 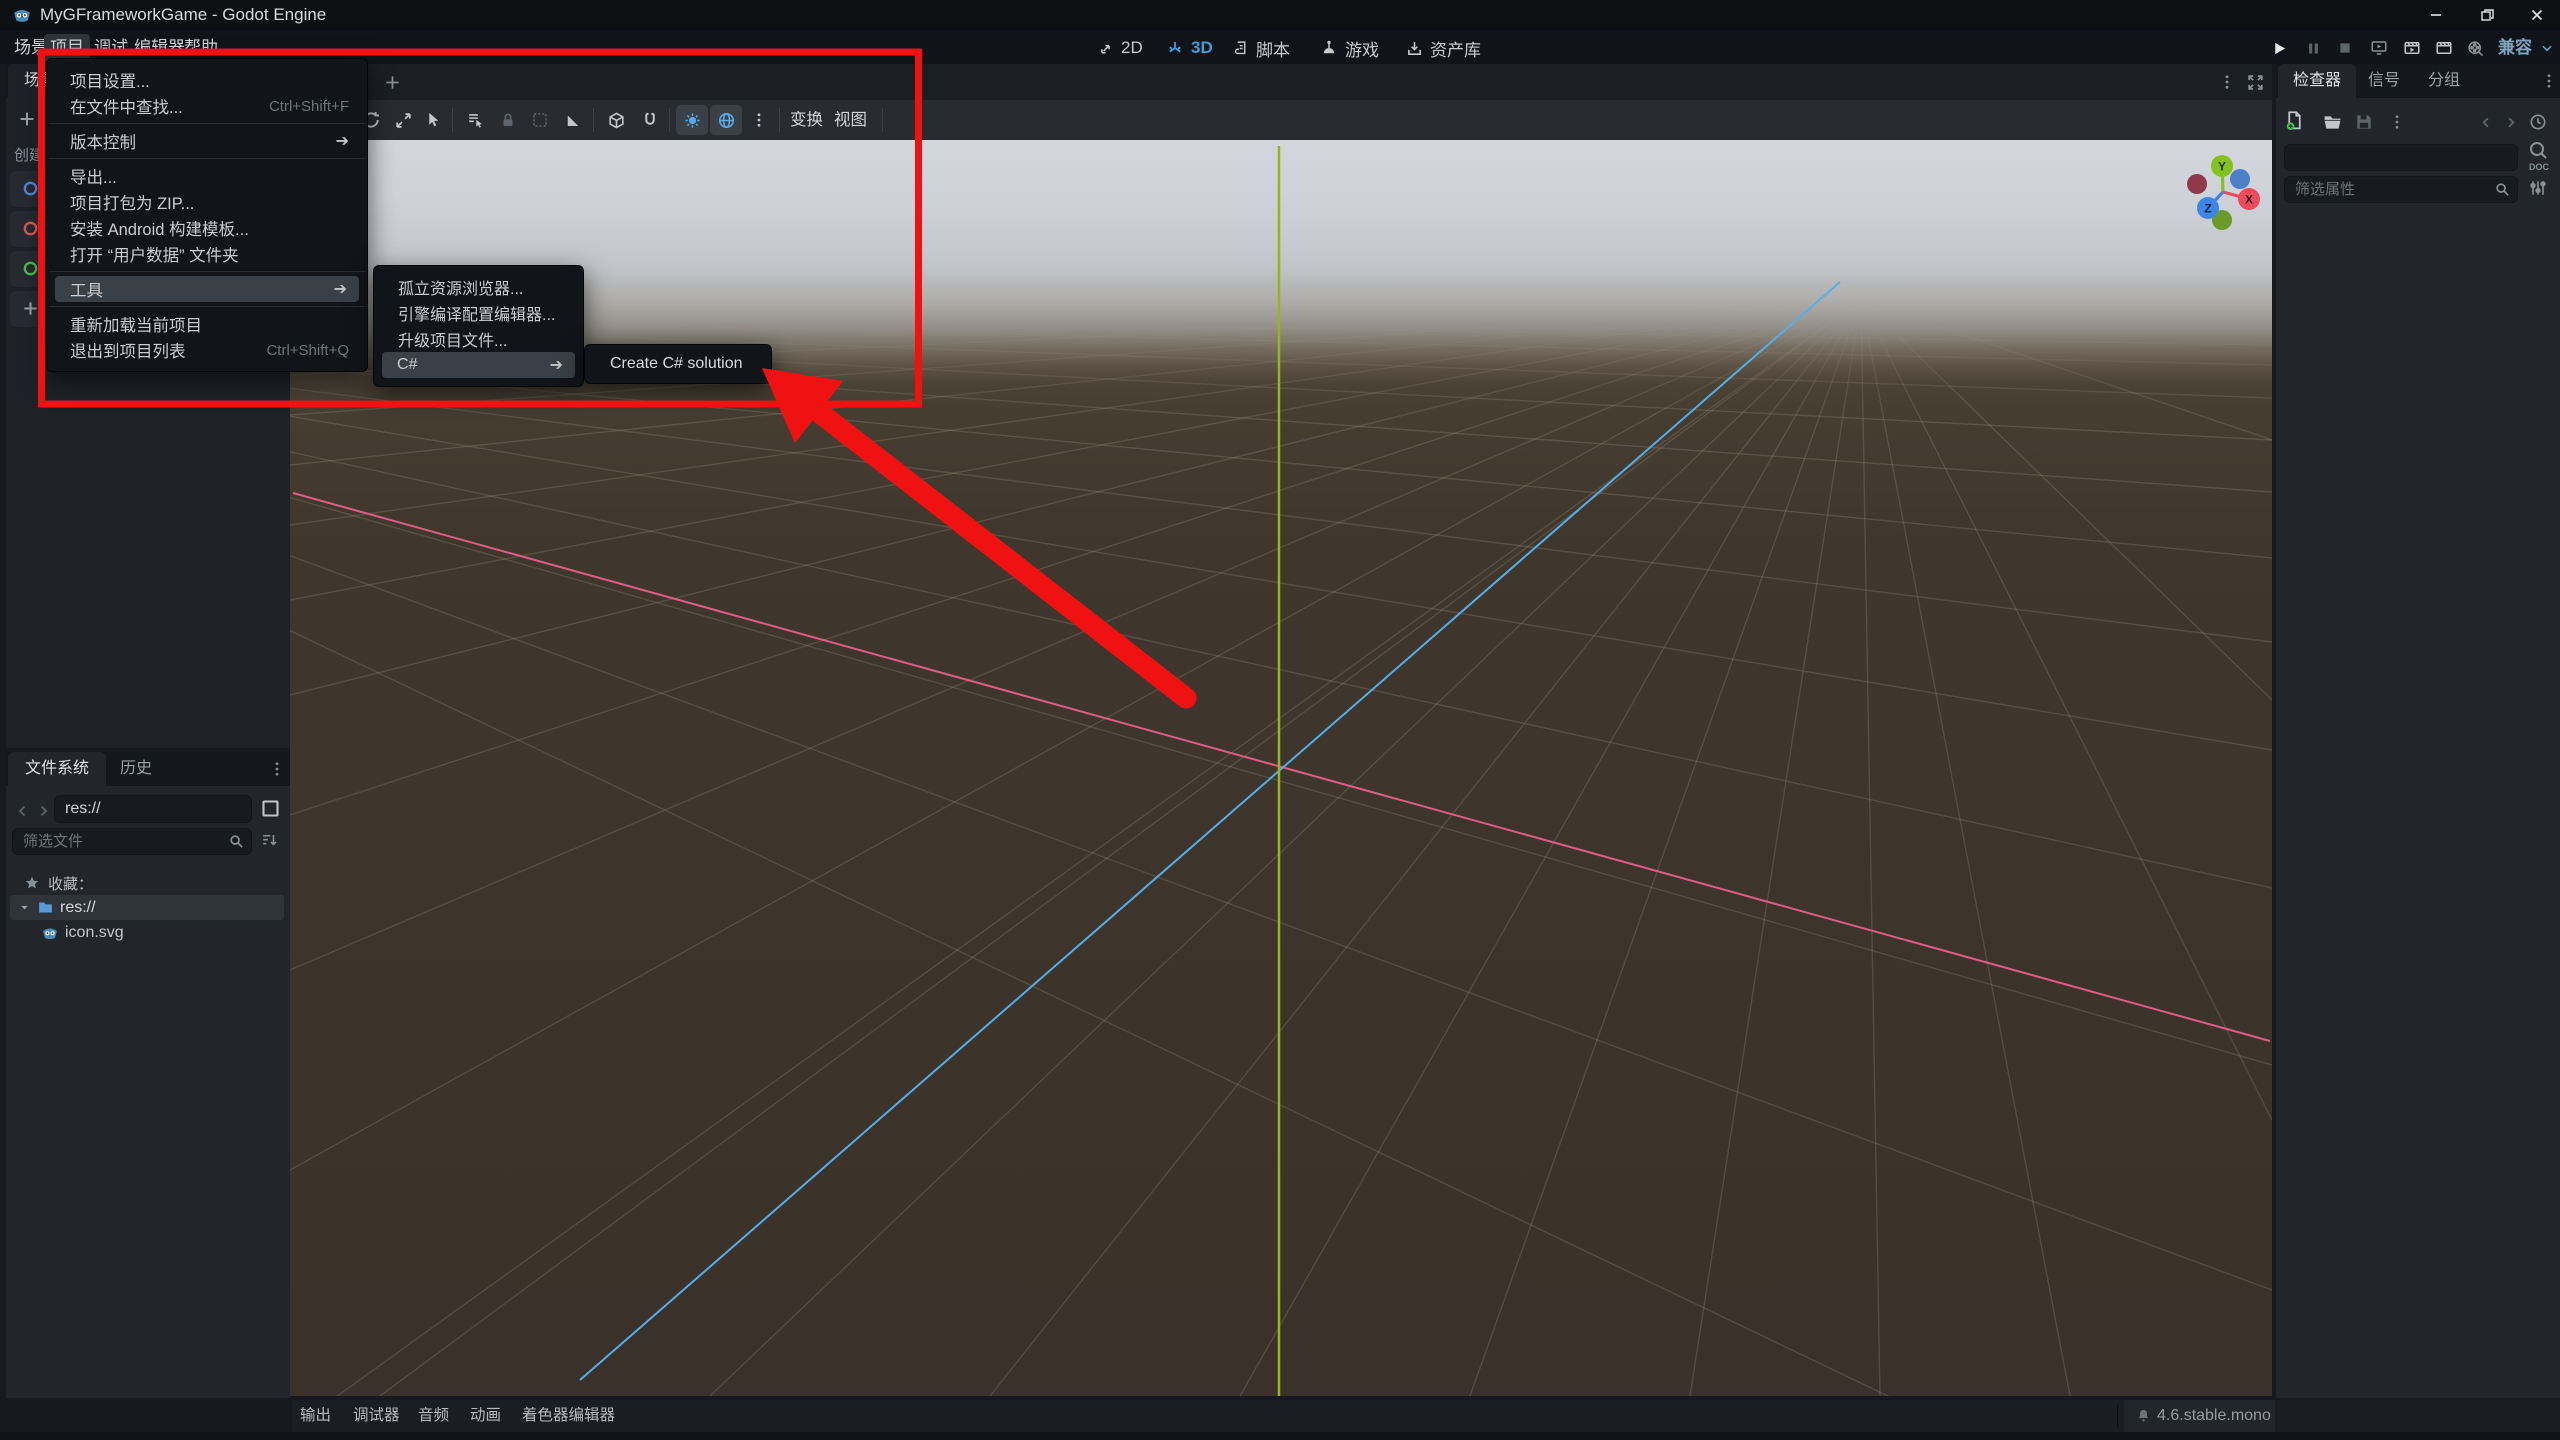 I want to click on add-scene-tab-icon, so click(x=392, y=82).